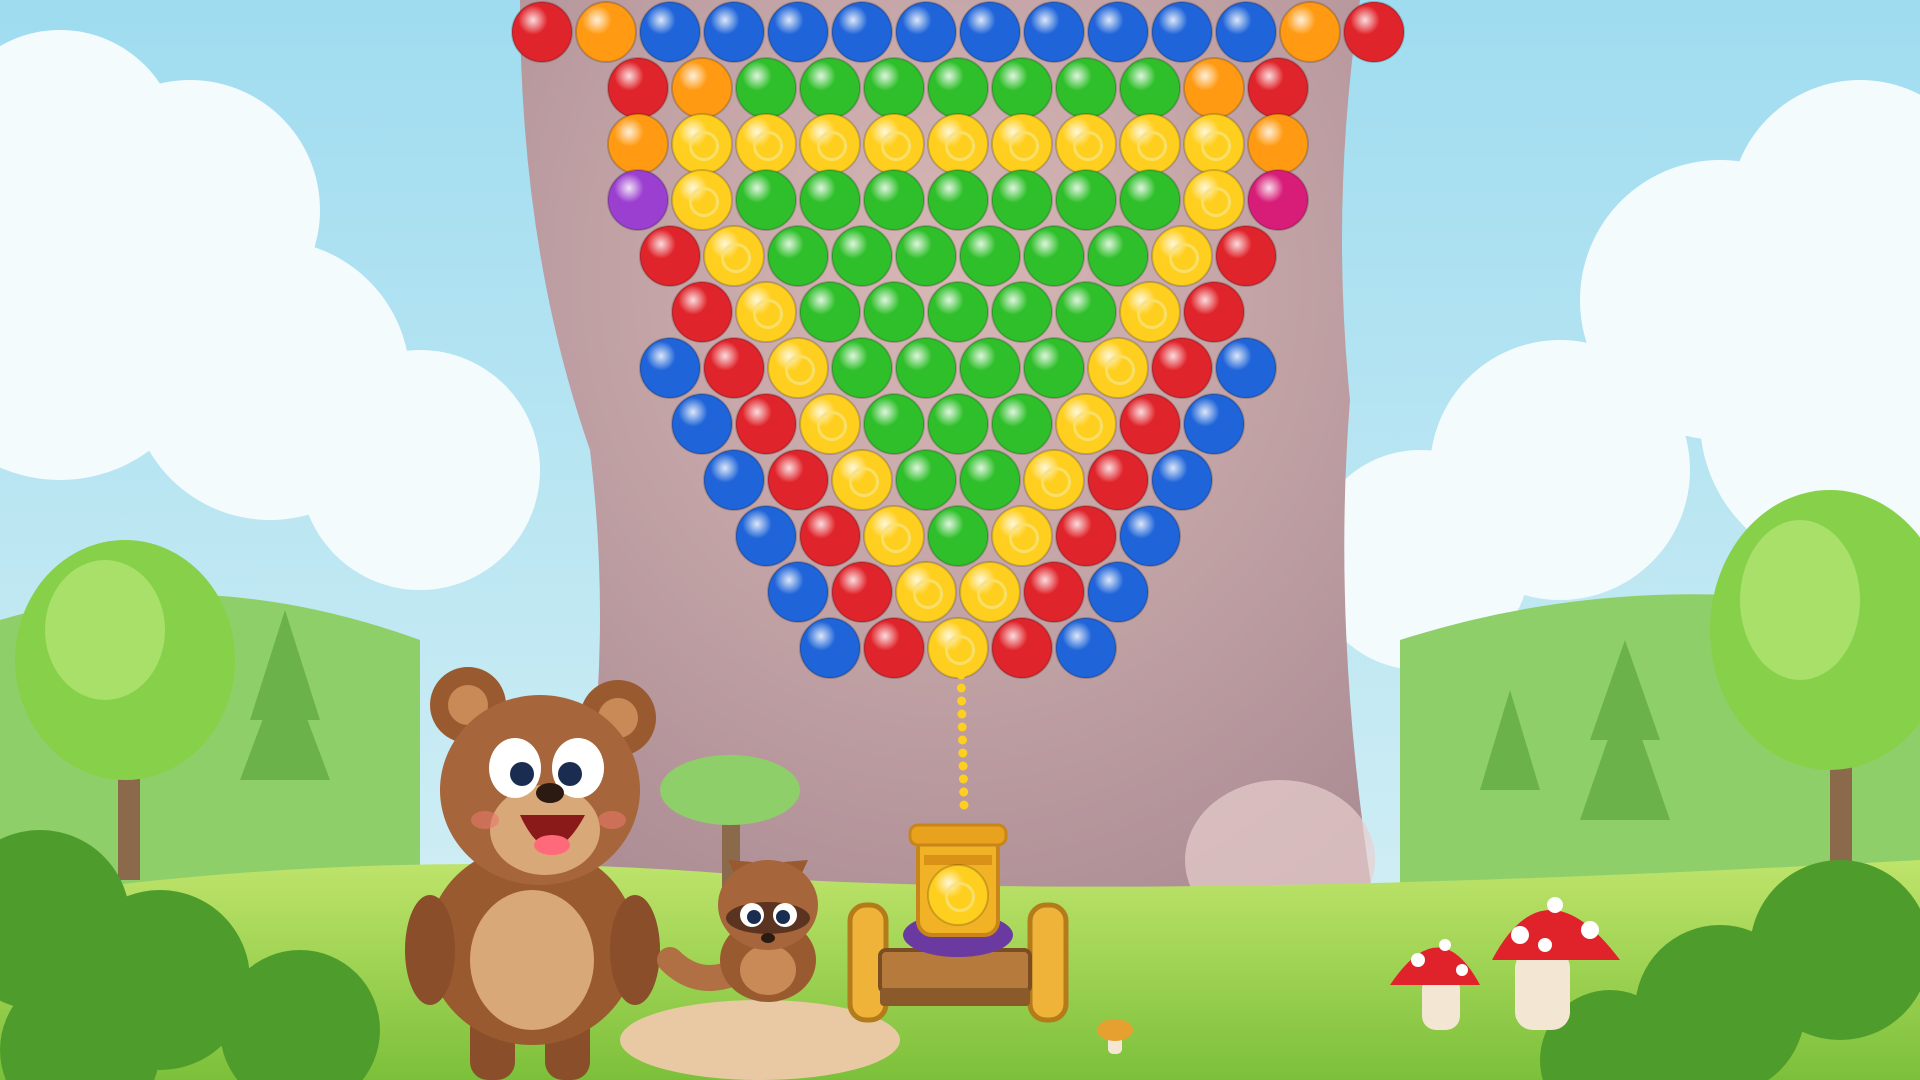 Image resolution: width=1920 pixels, height=1080 pixels. Describe the element at coordinates (1278, 200) in the screenshot. I see `bubble-magenta` at that location.